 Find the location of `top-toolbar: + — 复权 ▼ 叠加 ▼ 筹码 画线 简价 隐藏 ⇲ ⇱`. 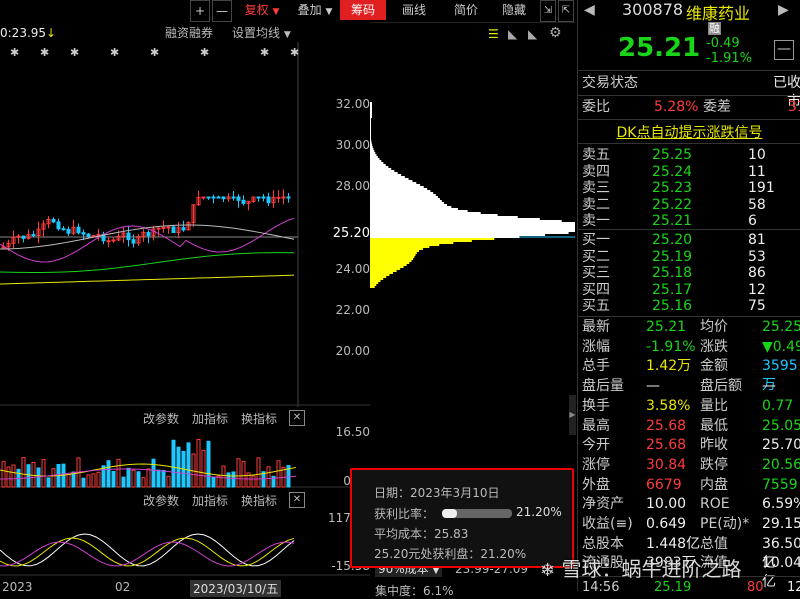

top-toolbar: + — 复权 ▼ 叠加 ▼ 筹码 画线 简价 隐藏 ⇲ ⇱ is located at coordinates (287, 11).